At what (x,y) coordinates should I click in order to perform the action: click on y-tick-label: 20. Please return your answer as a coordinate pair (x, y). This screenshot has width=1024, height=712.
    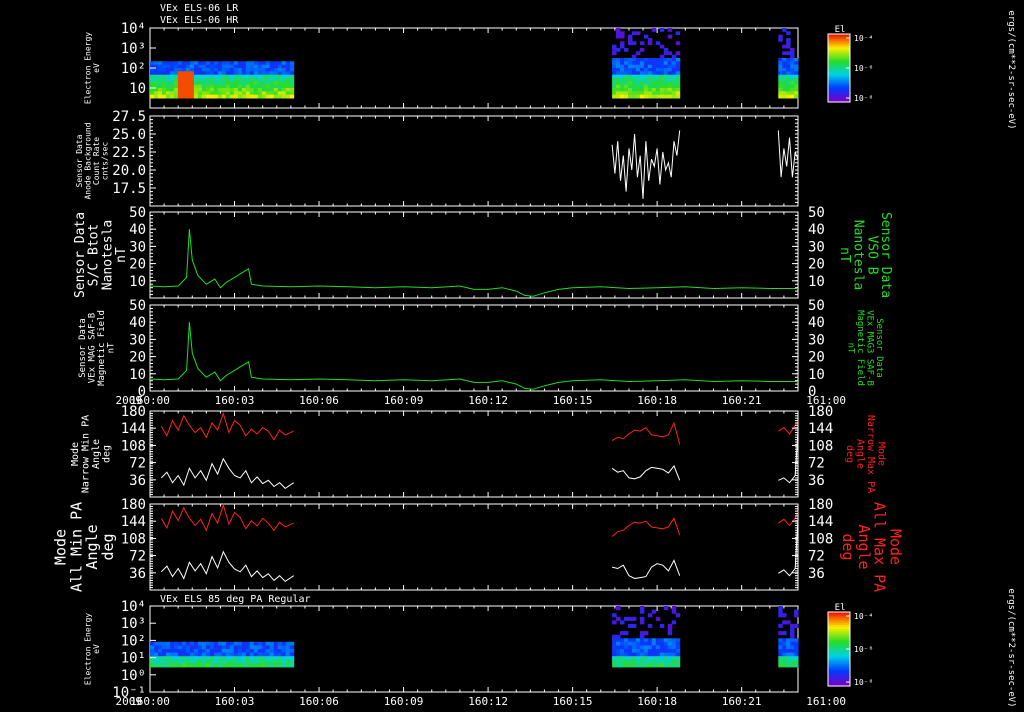
    Looking at the image, I should click on (816, 265).